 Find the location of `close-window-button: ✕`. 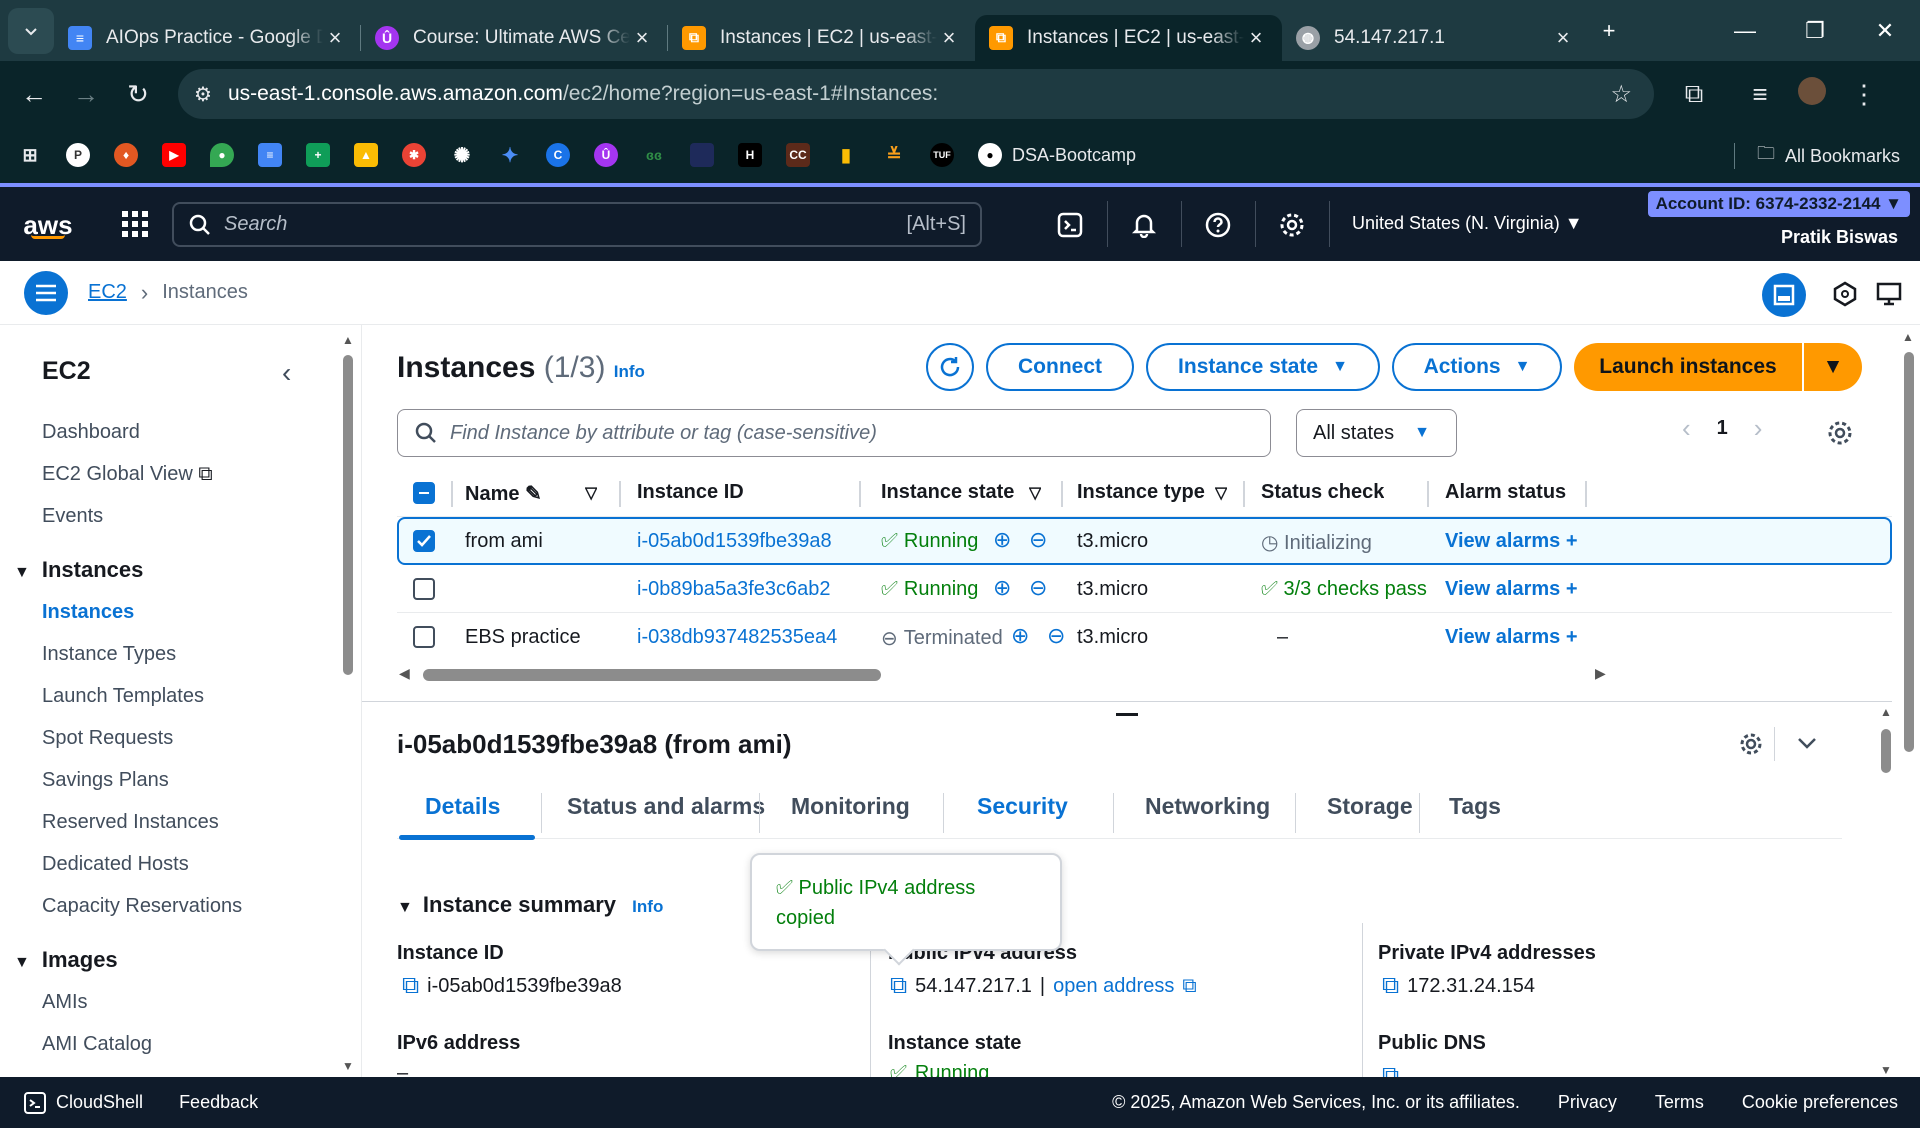

close-window-button: ✕ is located at coordinates (1885, 31).